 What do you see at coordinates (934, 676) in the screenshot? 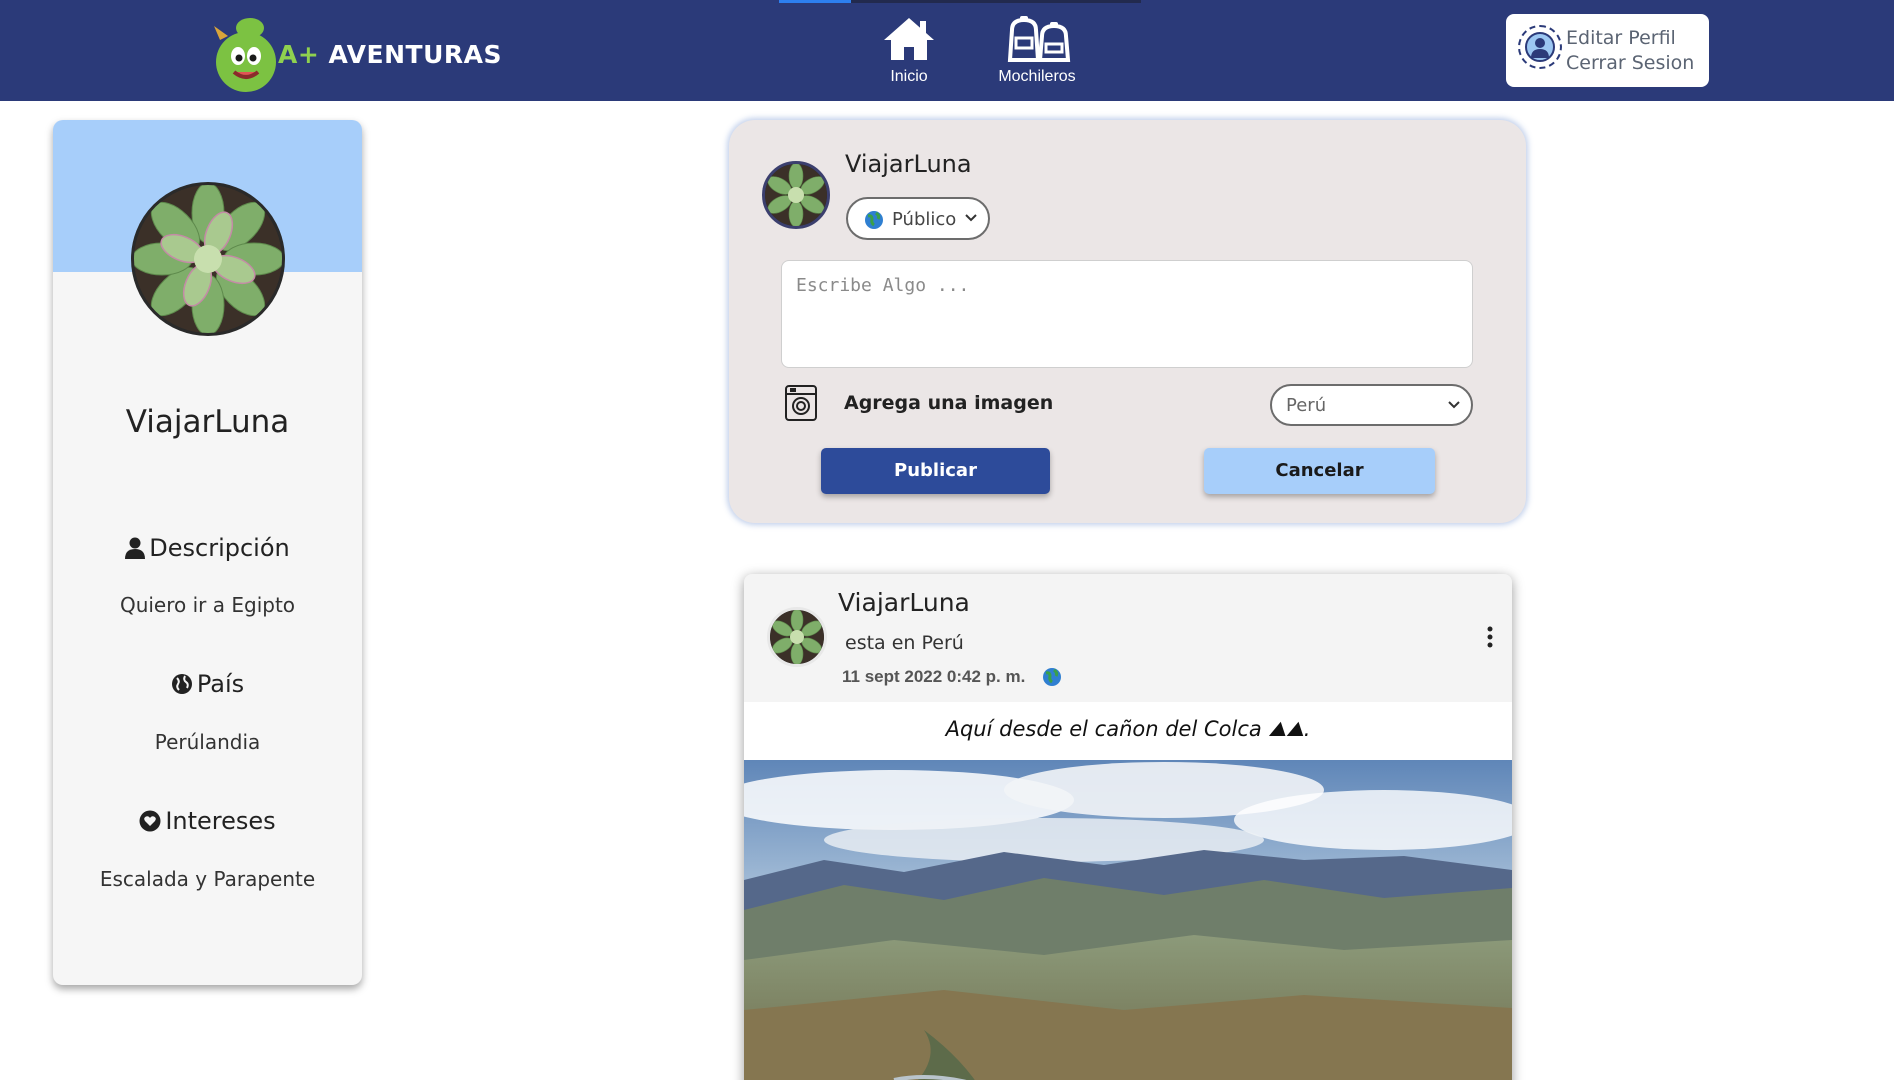
I see `post-timestamp: 11 sept 2022 0:42 p. m.` at bounding box center [934, 676].